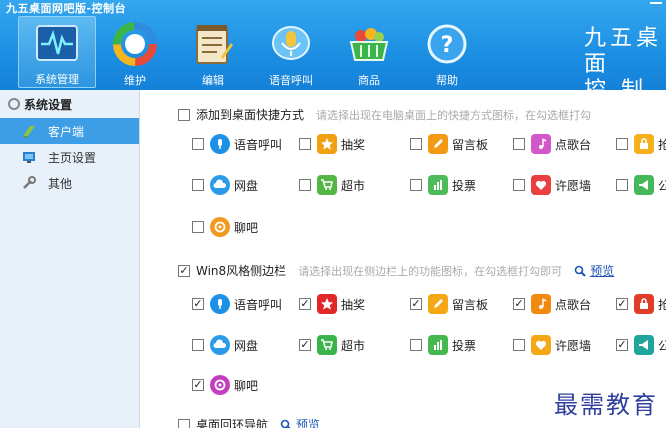  Describe the element at coordinates (220, 185) in the screenshot. I see `cloud-icon` at that location.